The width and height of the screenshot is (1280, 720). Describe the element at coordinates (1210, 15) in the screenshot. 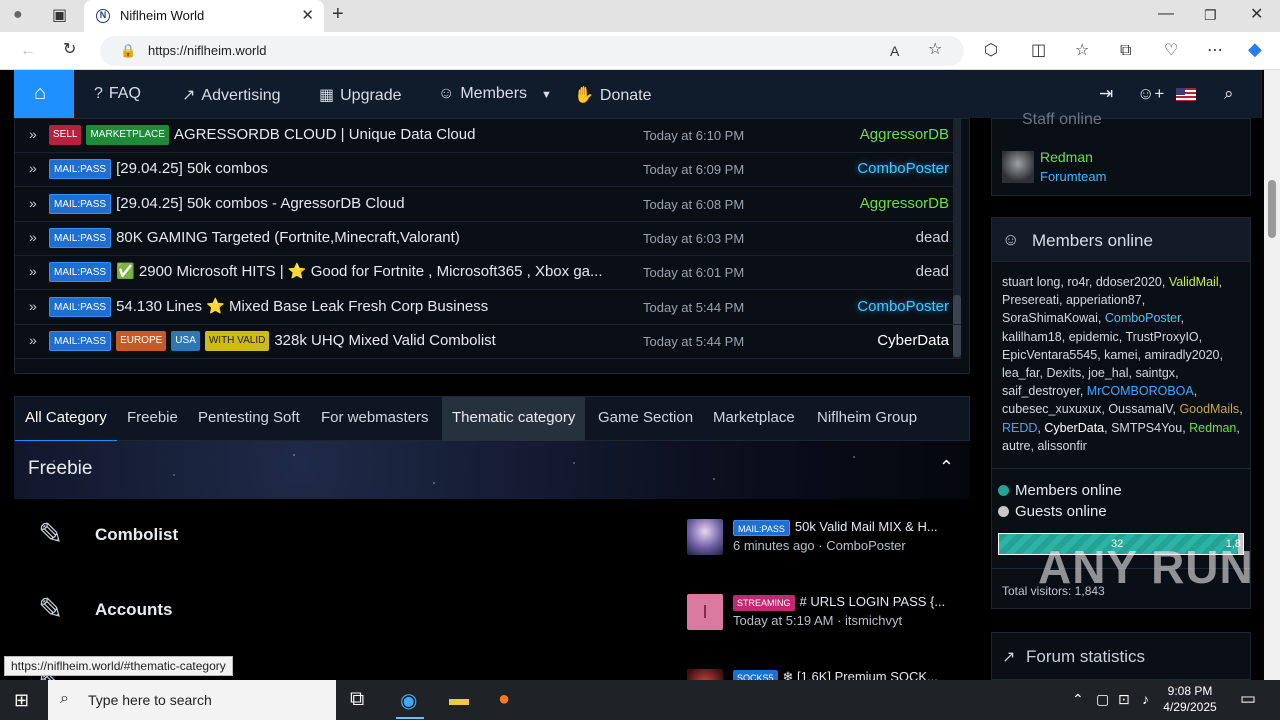

I see `restore-icon: ❐` at that location.